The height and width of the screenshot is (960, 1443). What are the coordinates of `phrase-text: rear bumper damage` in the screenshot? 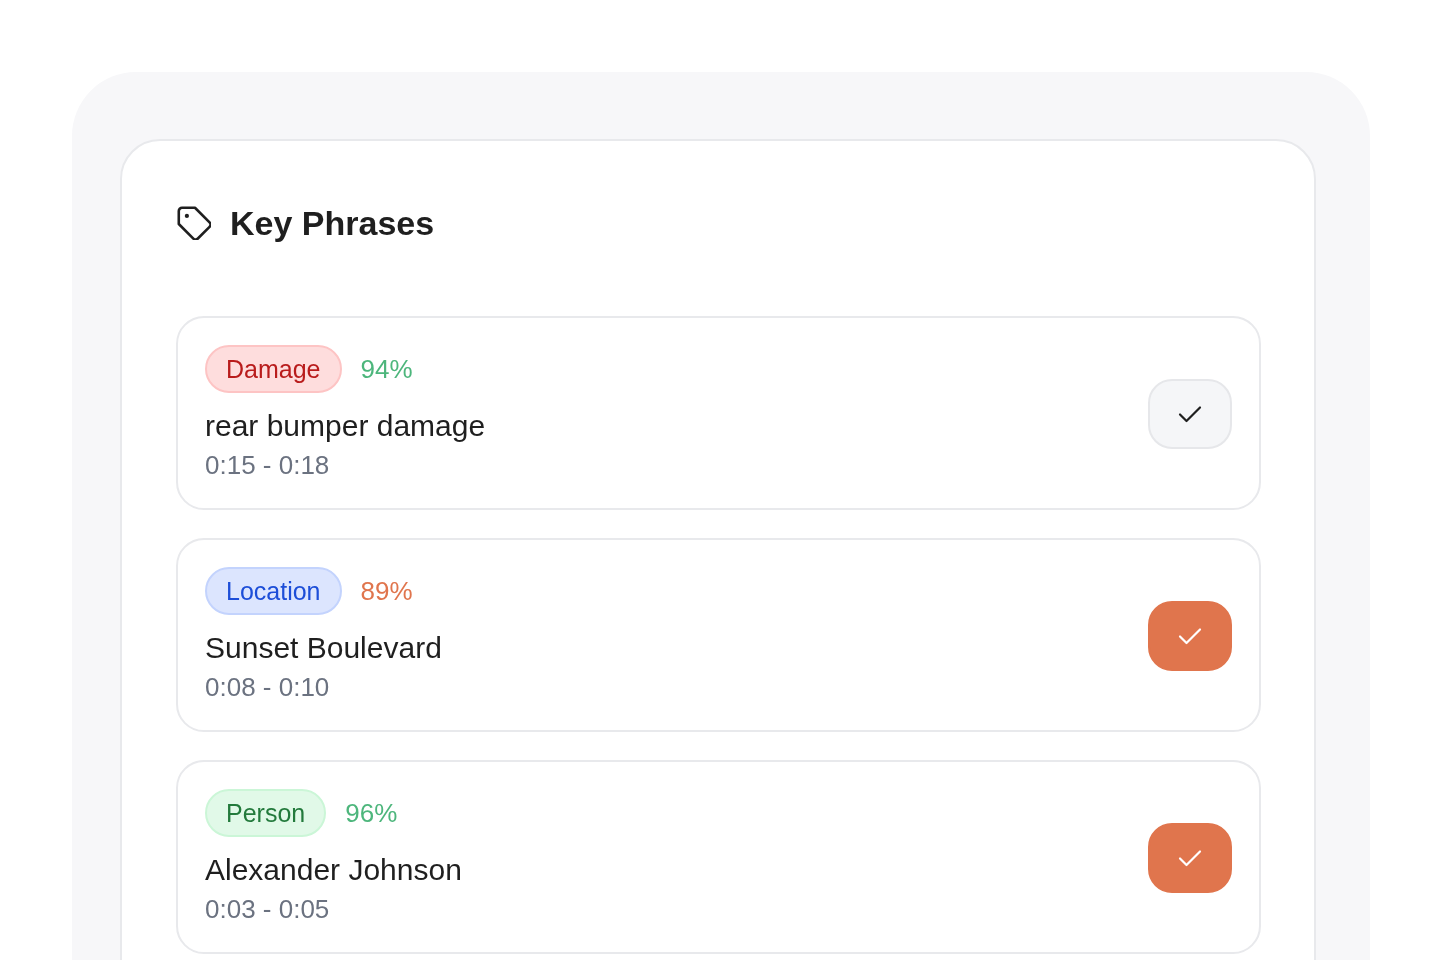 It's located at (345, 426).